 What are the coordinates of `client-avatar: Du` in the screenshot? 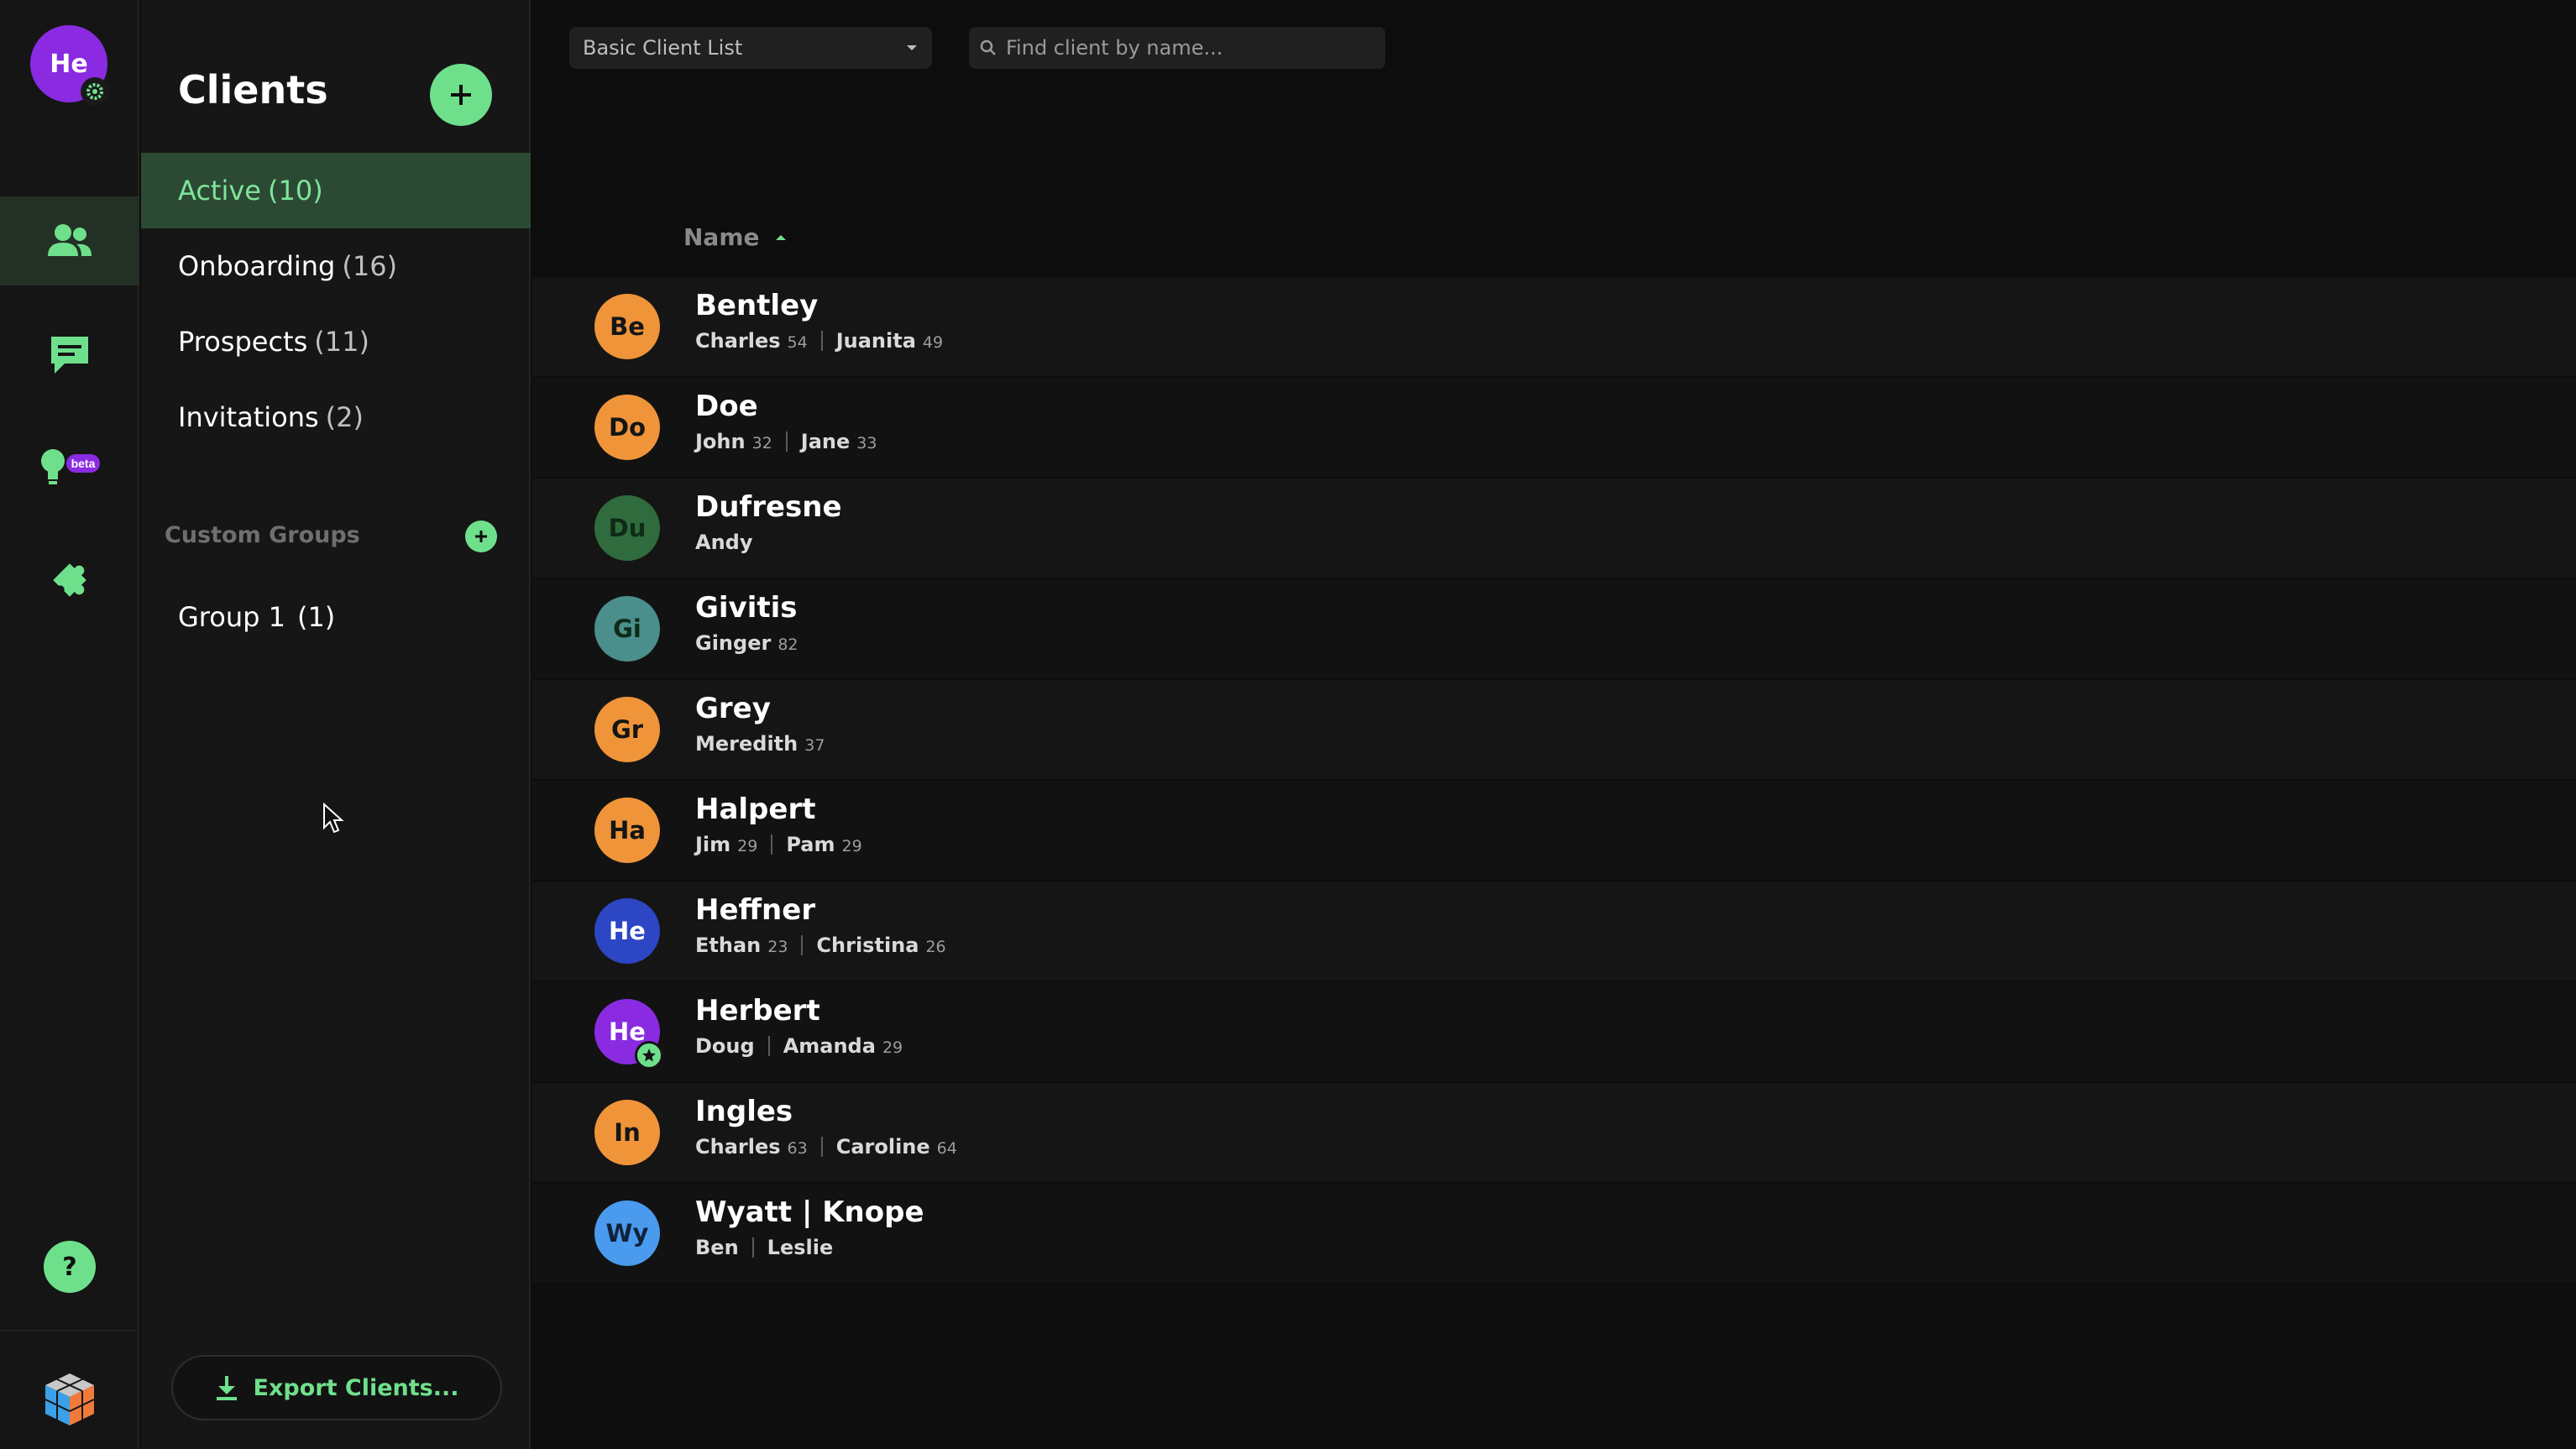 It's located at (627, 528).